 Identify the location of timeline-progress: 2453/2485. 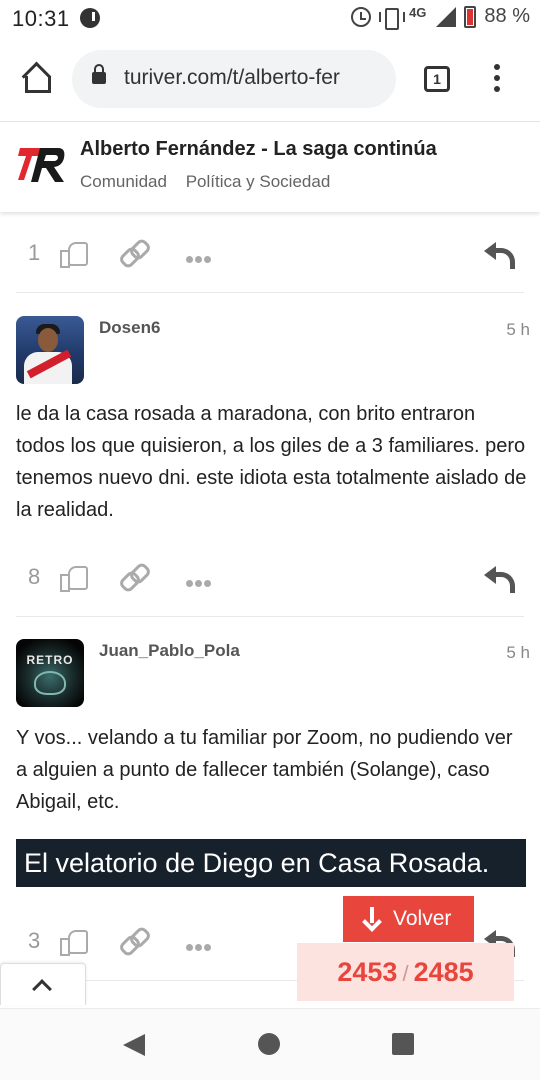
(405, 972).